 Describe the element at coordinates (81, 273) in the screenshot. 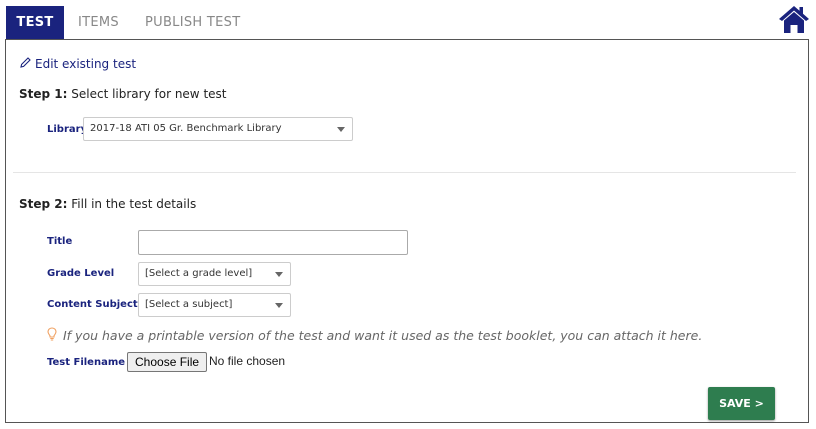

I see `grade-level-label: Grade Level` at that location.